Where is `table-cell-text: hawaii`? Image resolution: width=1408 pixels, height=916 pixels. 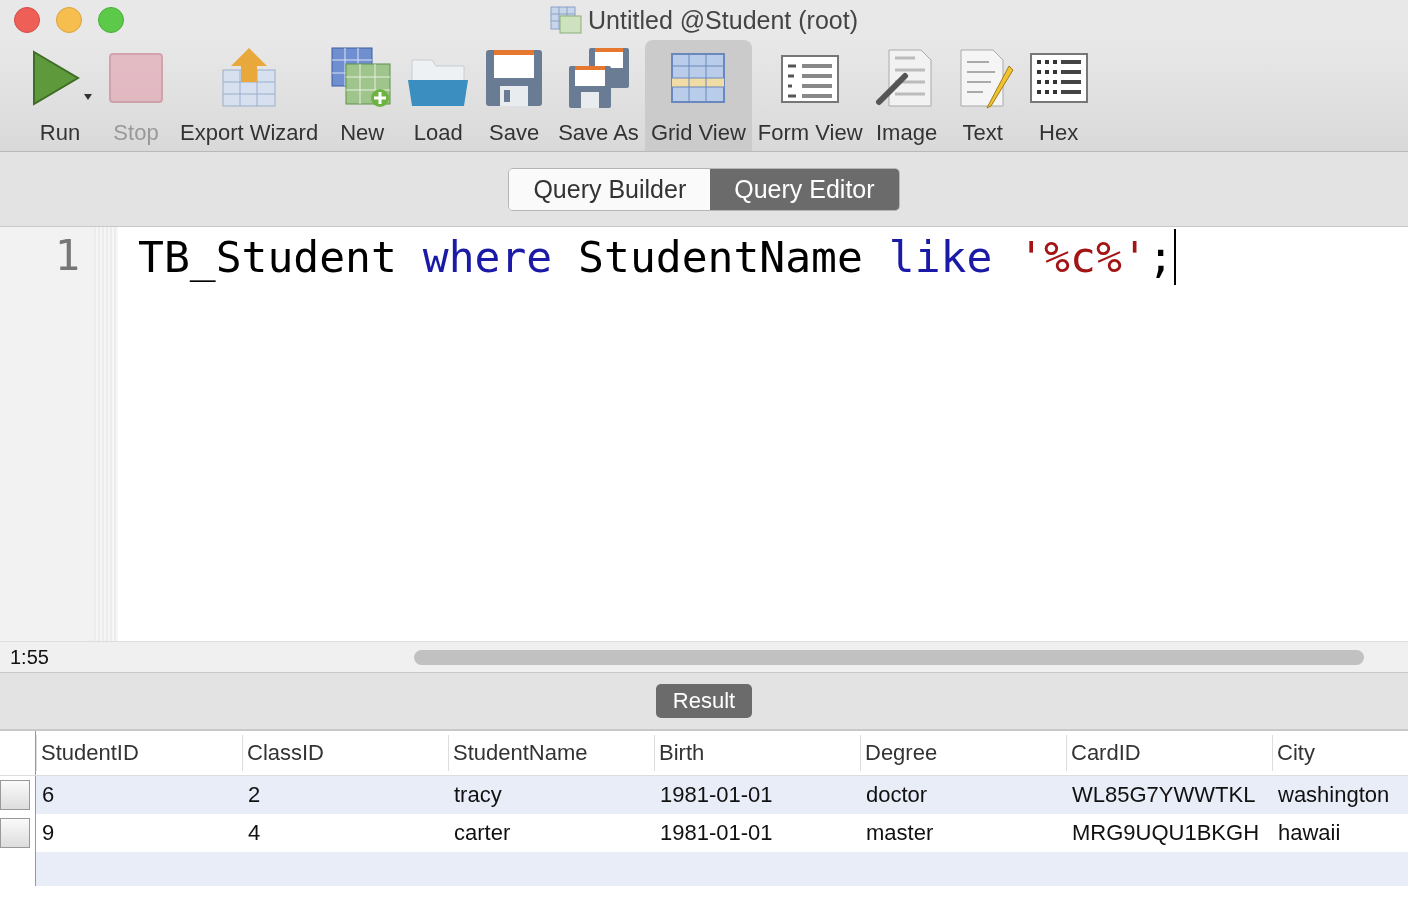 table-cell-text: hawaii is located at coordinates (1309, 833).